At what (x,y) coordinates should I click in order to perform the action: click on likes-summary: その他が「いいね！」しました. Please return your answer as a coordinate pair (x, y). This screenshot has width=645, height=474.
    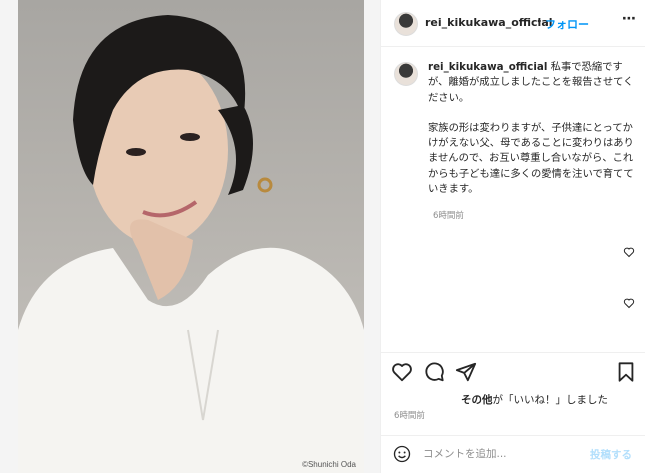
    Looking at the image, I should click on (534, 399).